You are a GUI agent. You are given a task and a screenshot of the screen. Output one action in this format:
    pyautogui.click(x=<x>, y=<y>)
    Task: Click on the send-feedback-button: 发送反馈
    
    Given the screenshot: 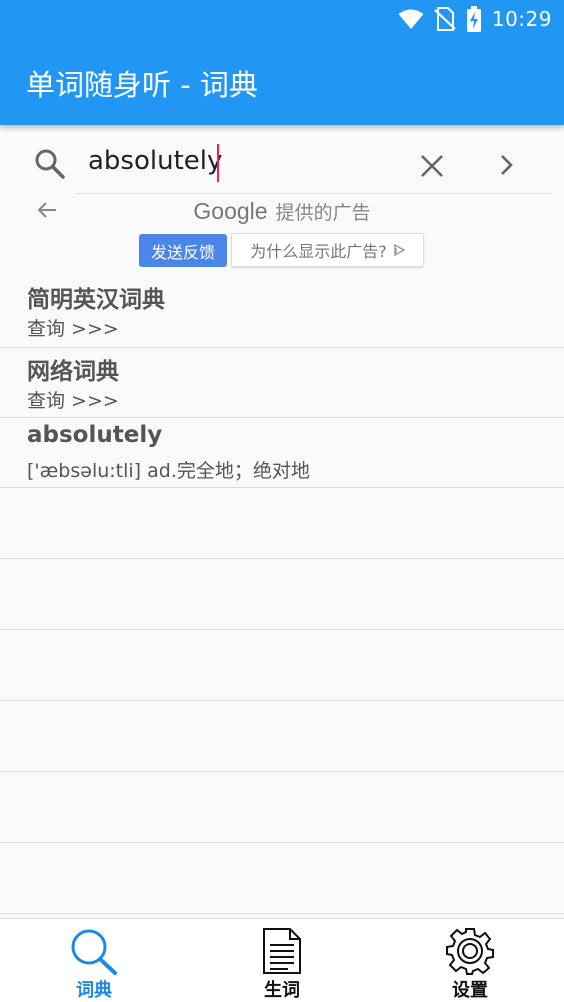 What is the action you would take?
    pyautogui.click(x=183, y=250)
    